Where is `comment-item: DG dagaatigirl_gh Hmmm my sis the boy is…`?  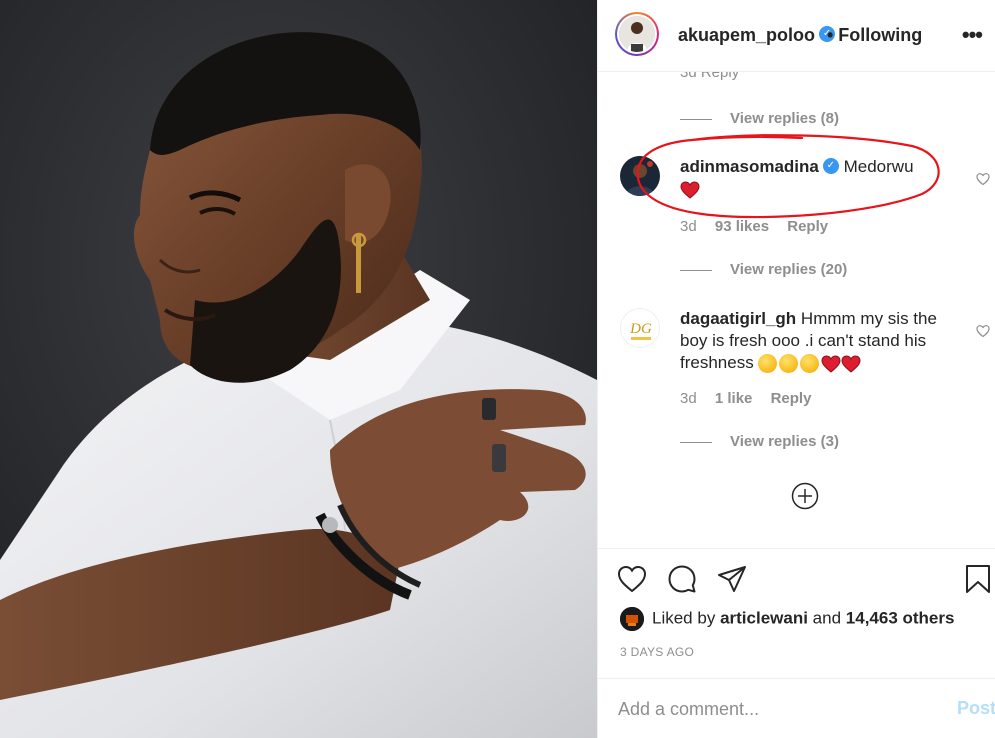 comment-item: DG dagaatigirl_gh Hmmm my sis the boy is… is located at coordinates (805, 378).